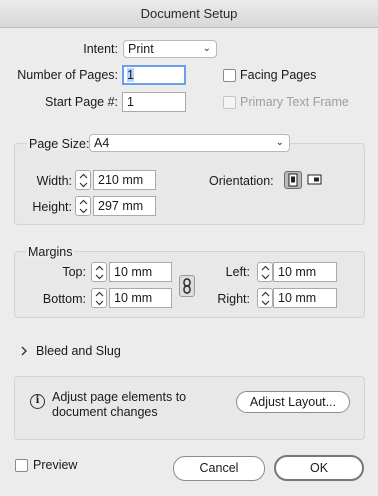 This screenshot has width=378, height=496. I want to click on start-page-value: 1, so click(130, 102).